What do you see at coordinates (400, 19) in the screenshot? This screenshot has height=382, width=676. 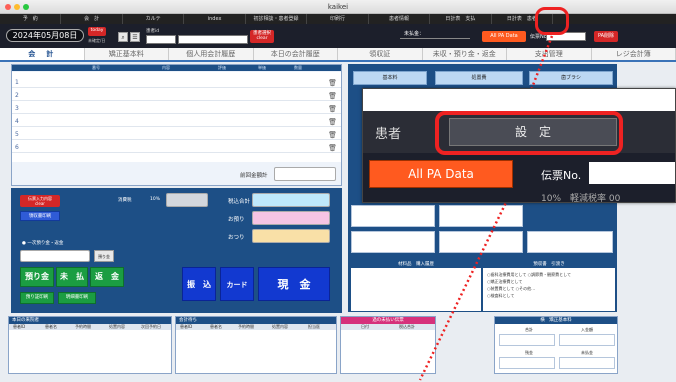 I see `menu-patient-info: 患者情報` at bounding box center [400, 19].